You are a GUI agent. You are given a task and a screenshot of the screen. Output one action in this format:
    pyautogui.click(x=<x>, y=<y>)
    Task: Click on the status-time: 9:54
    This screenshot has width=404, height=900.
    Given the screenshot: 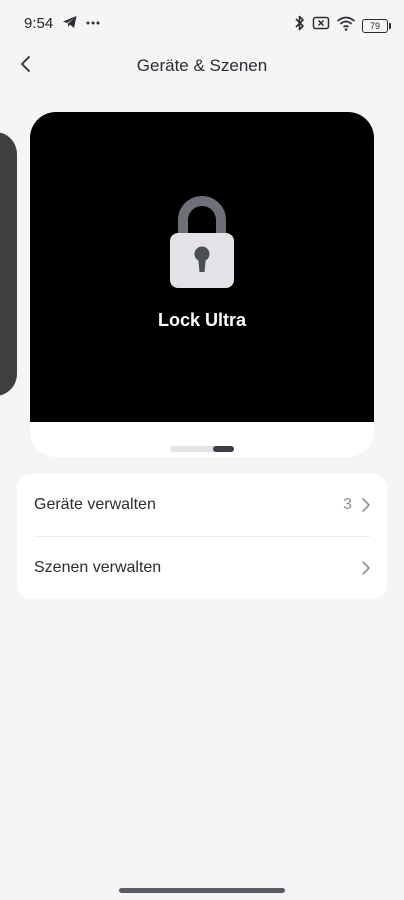 What is the action you would take?
    pyautogui.click(x=39, y=23)
    